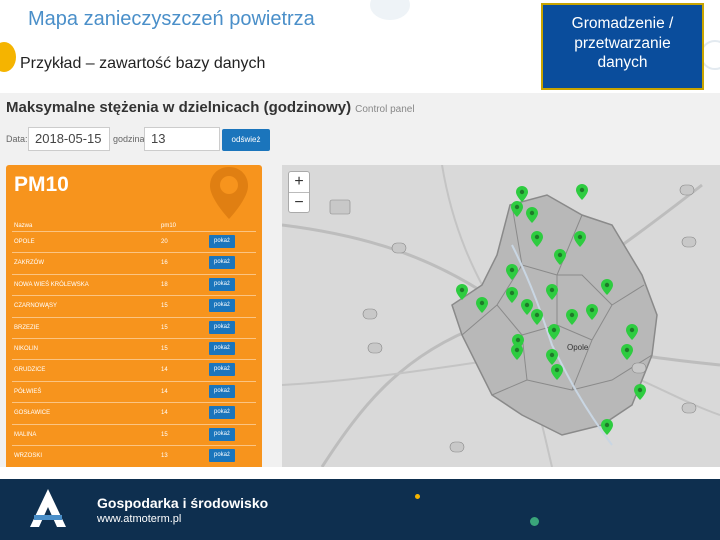  What do you see at coordinates (171, 19) in the screenshot?
I see `slide-title: Mapa zanieczyszczeń powietrza` at bounding box center [171, 19].